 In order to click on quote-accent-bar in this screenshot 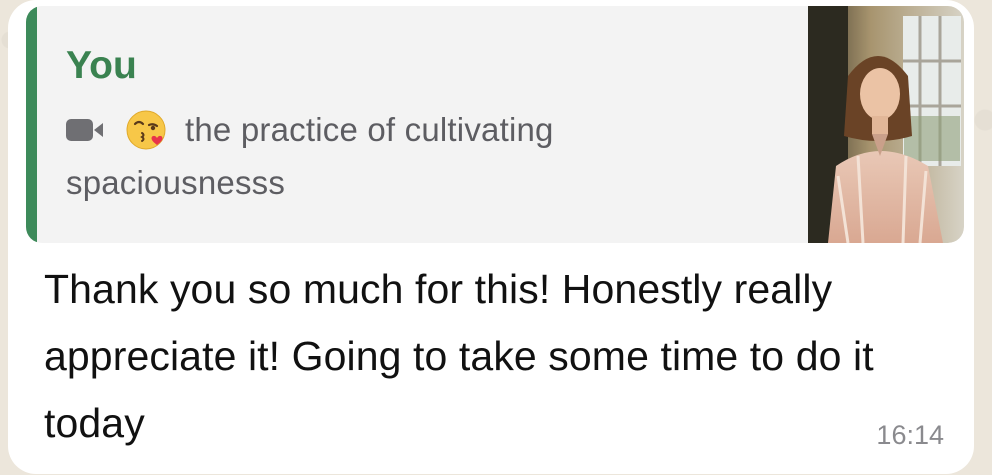, I will do `click(31, 124)`.